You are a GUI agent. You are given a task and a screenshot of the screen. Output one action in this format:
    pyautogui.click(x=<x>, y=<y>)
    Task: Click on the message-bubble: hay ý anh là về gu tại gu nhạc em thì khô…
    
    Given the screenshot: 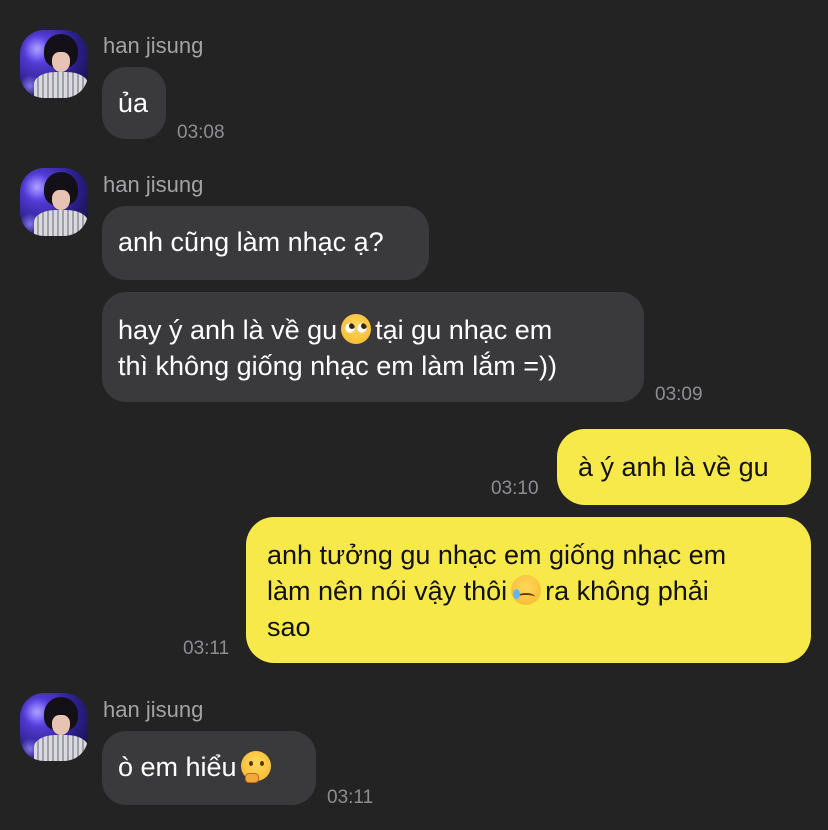 What is the action you would take?
    pyautogui.click(x=373, y=347)
    